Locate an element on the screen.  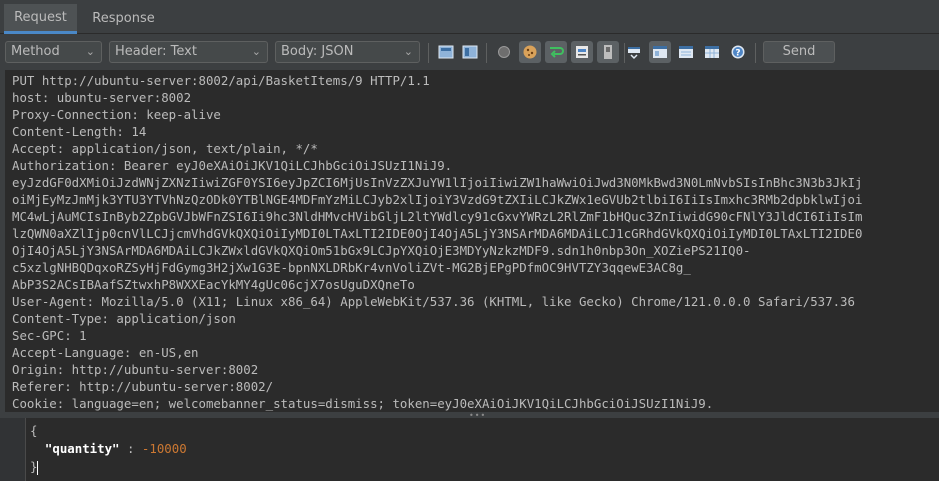
json-colon: : is located at coordinates (130, 448).